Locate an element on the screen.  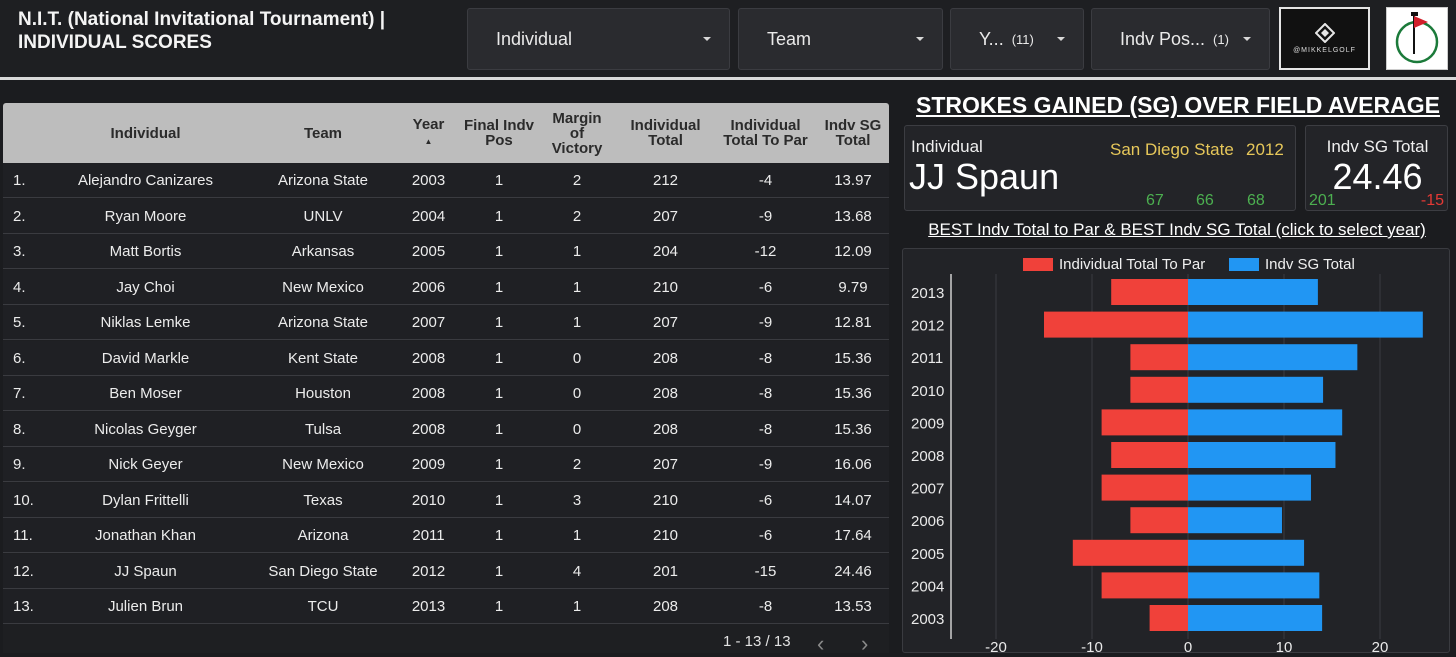
col-header-to-par: Individual Total To Par is located at coordinates (765, 133).